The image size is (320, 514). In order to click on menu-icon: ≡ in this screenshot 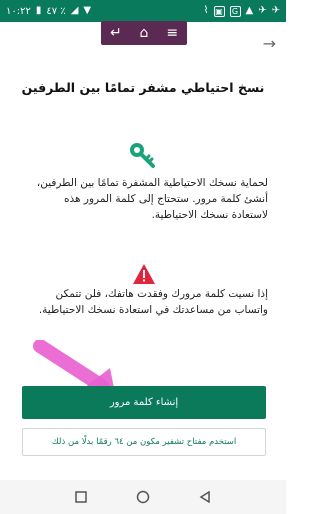, I will do `click(172, 33)`.